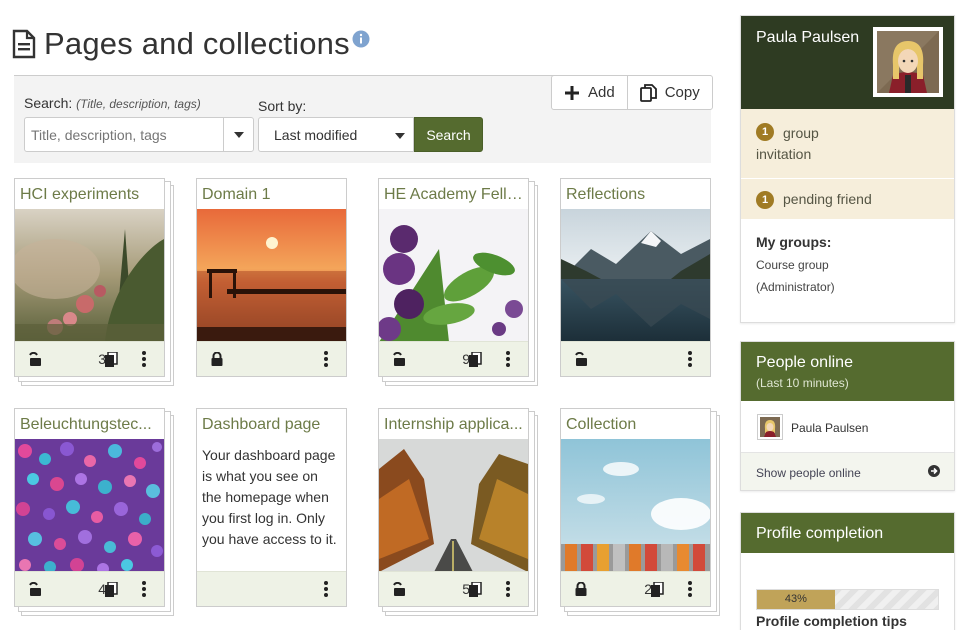 The image size is (969, 630). What do you see at coordinates (847, 265) in the screenshot?
I see `group-link: Course group` at bounding box center [847, 265].